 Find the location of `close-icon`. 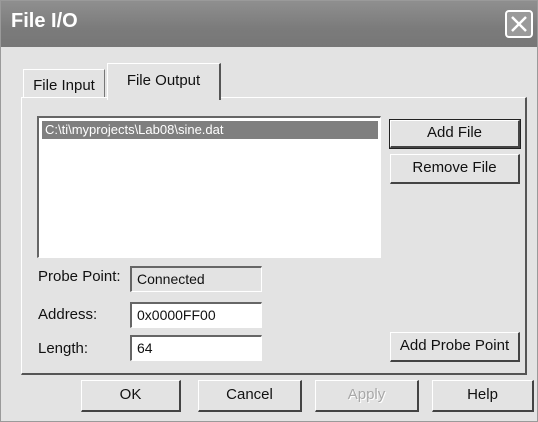

close-icon is located at coordinates (519, 24).